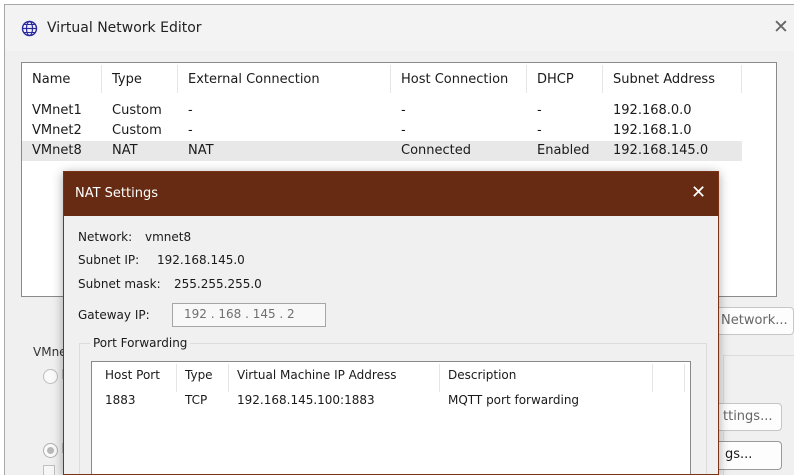  Describe the element at coordinates (50, 450) in the screenshot. I see `nat-radio-icon` at that location.